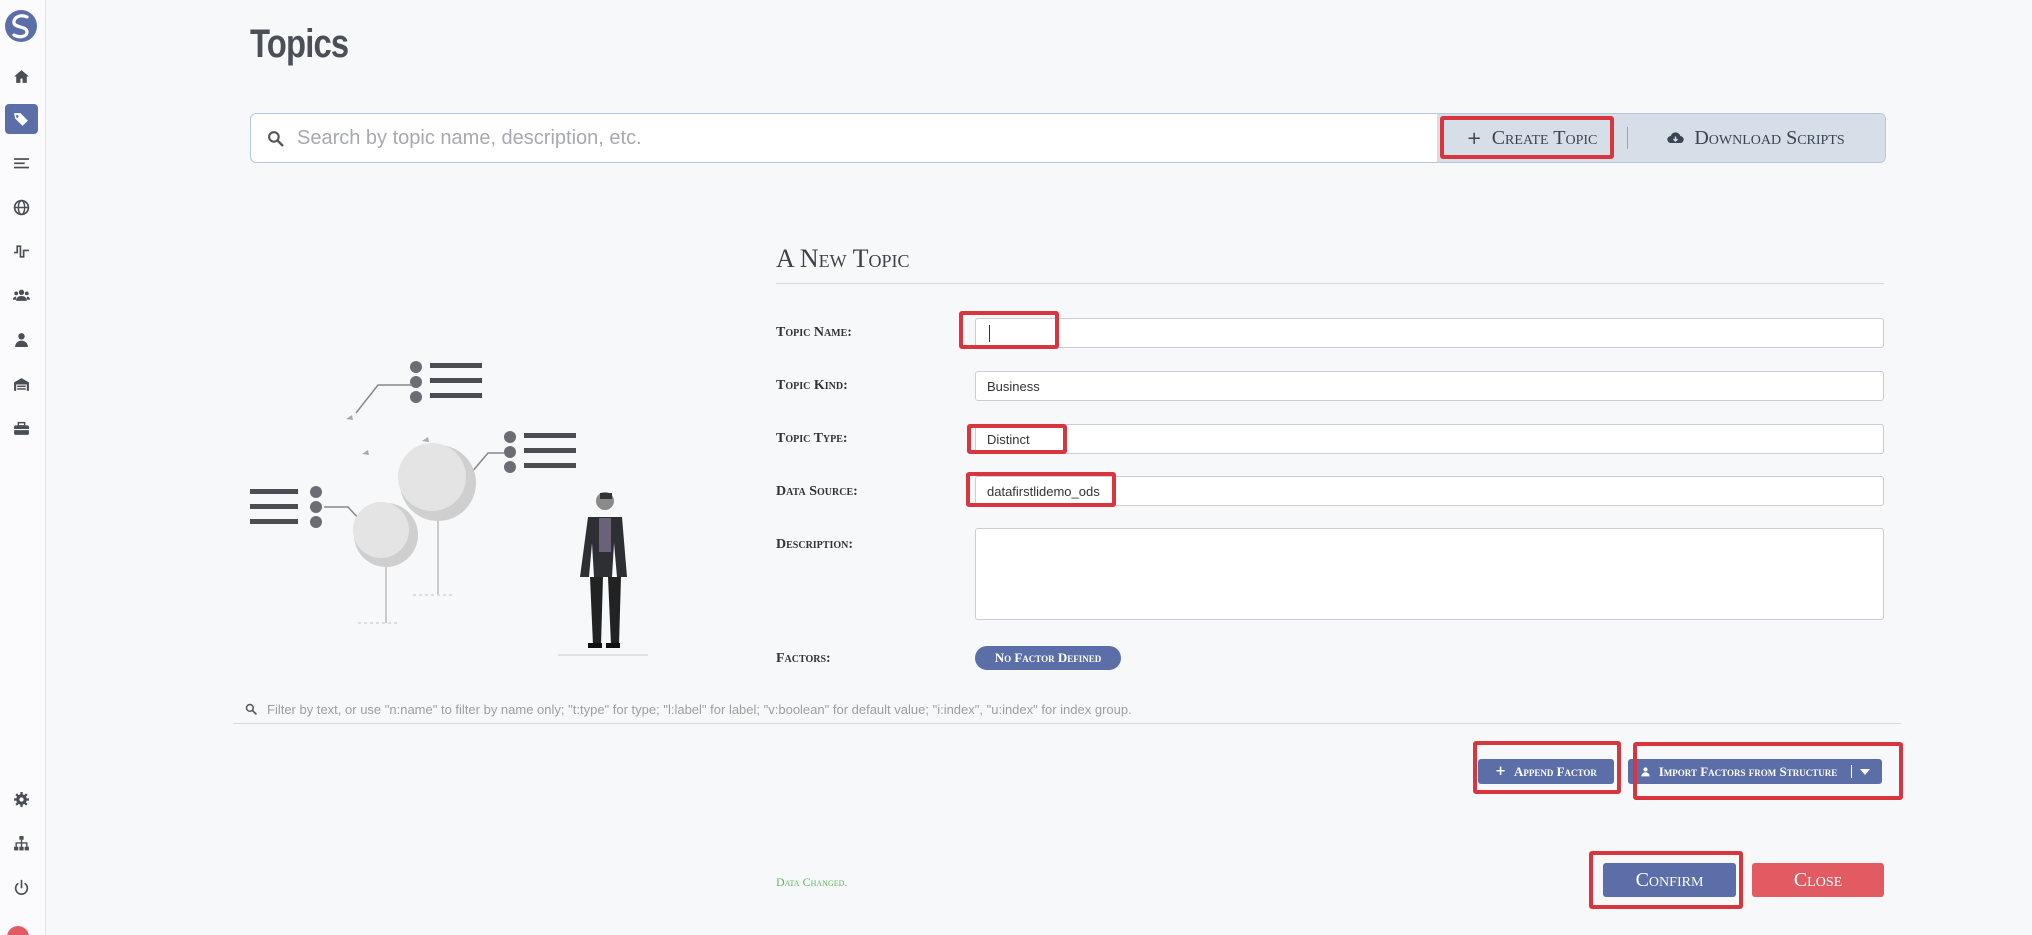  Describe the element at coordinates (1675, 138) in the screenshot. I see `cloud-download-icon` at that location.